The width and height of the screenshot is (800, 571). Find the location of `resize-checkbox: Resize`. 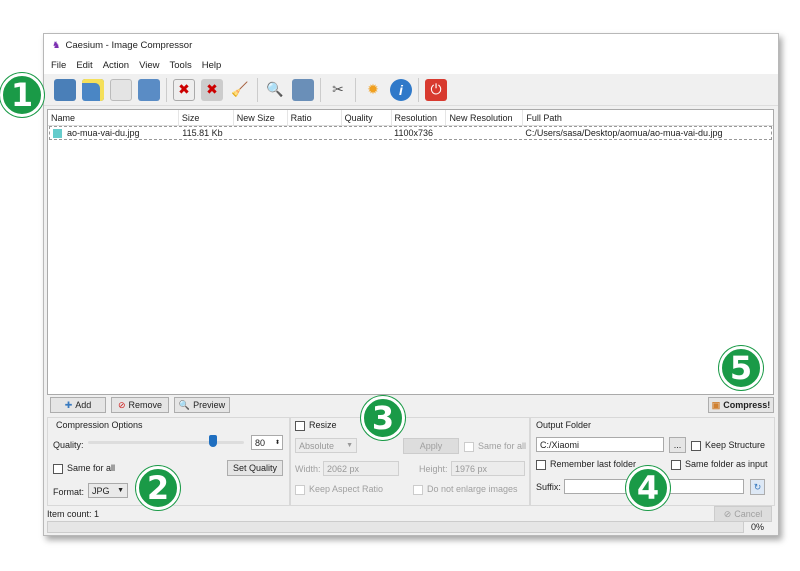

resize-checkbox: Resize is located at coordinates (316, 425).